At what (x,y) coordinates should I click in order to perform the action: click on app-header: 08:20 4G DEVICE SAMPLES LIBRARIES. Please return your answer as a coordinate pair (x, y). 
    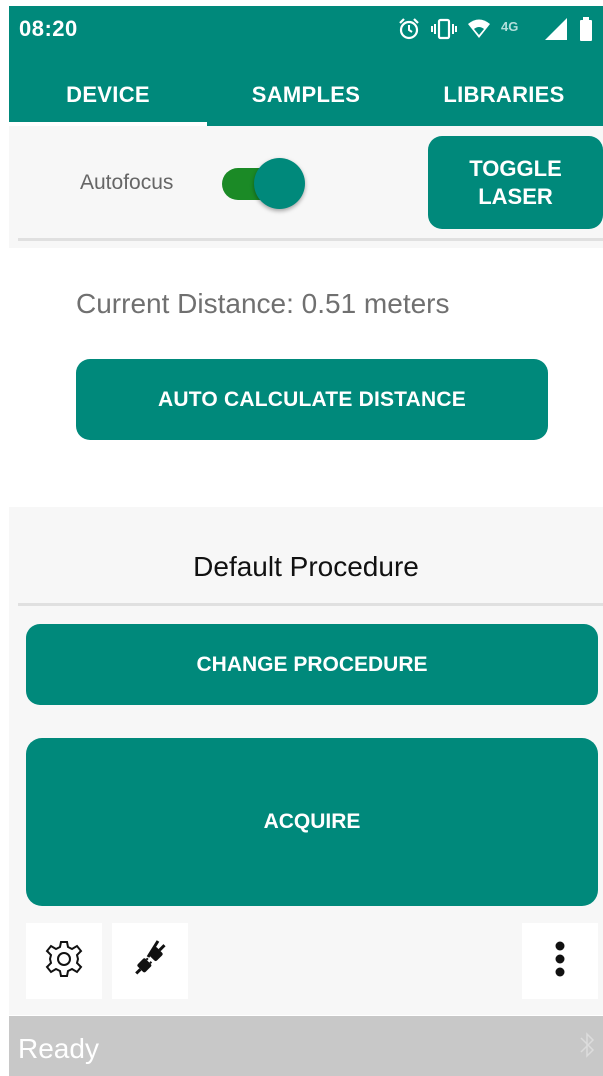
    Looking at the image, I should click on (306, 66).